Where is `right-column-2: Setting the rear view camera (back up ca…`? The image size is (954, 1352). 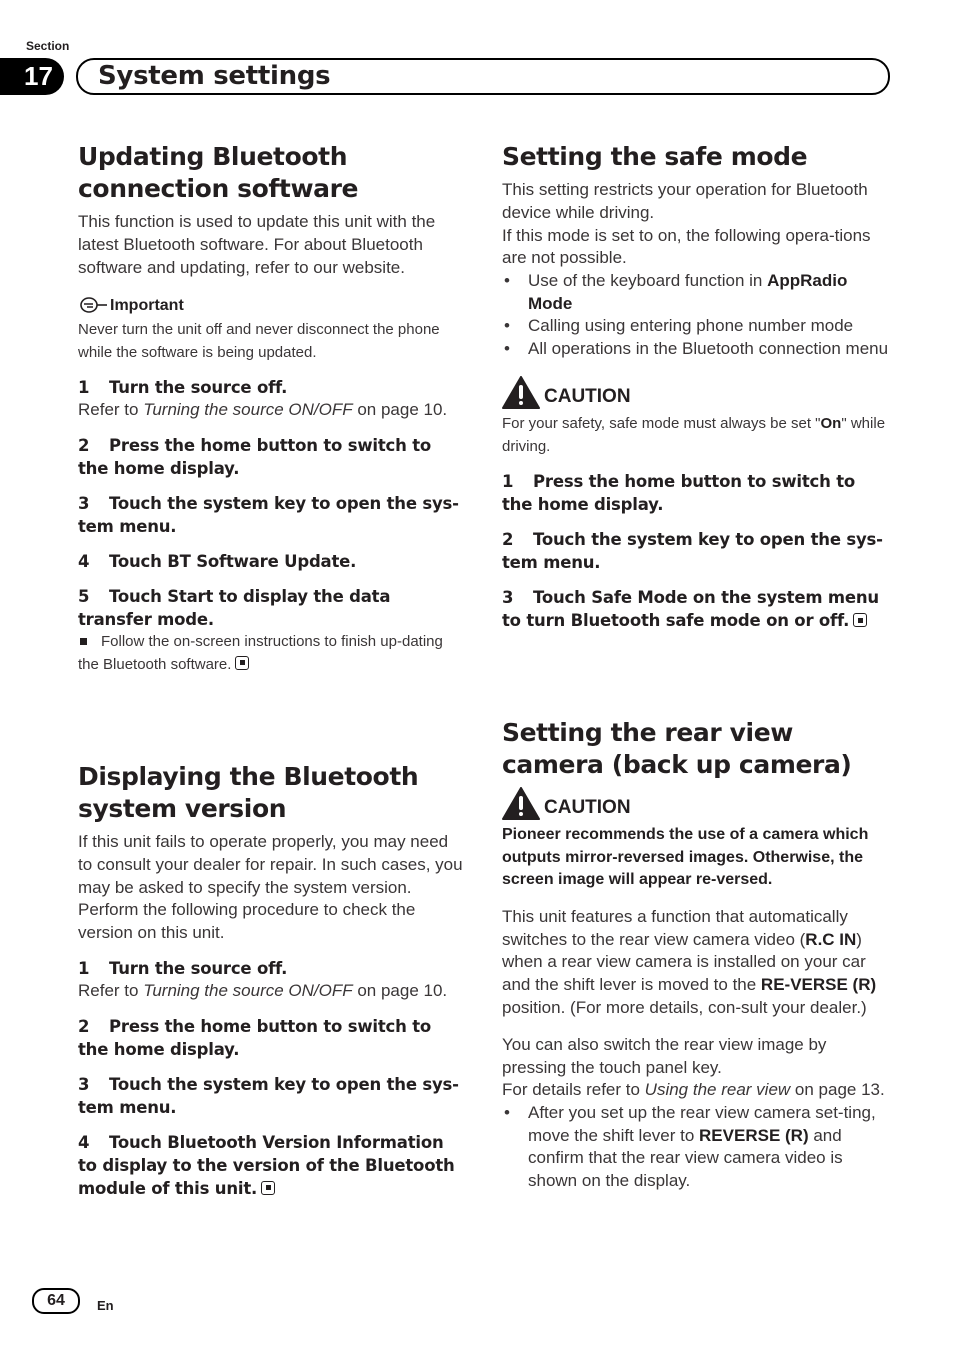
right-column-2: Setting the rear view camera (back up ca… is located at coordinates (696, 954).